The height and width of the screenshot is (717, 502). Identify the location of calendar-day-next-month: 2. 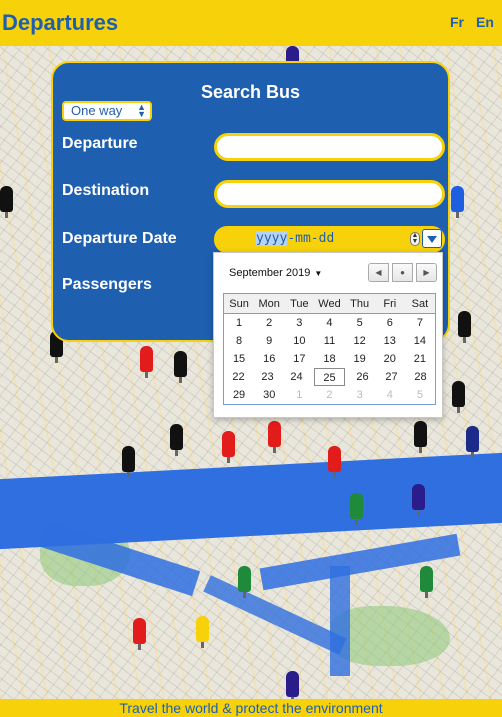
(329, 395).